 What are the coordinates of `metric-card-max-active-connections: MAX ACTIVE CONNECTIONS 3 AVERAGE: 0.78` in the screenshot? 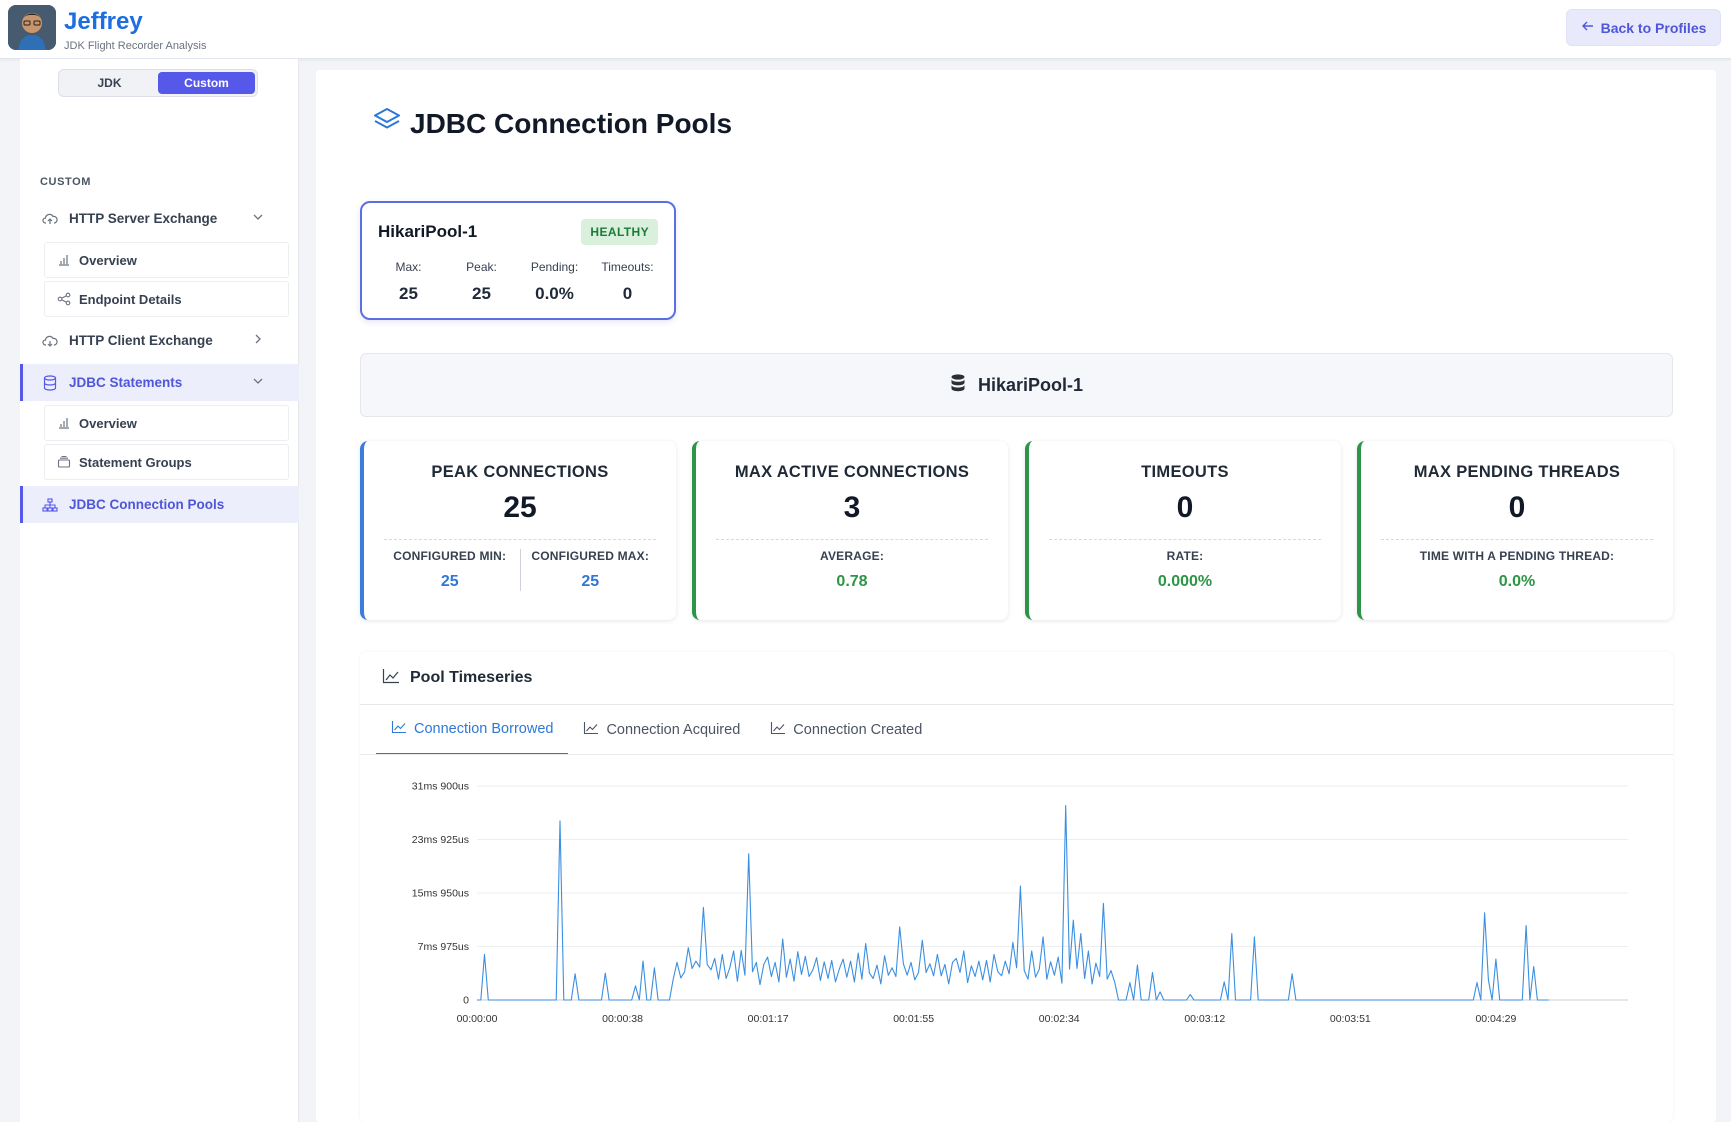 It's located at (850, 530).